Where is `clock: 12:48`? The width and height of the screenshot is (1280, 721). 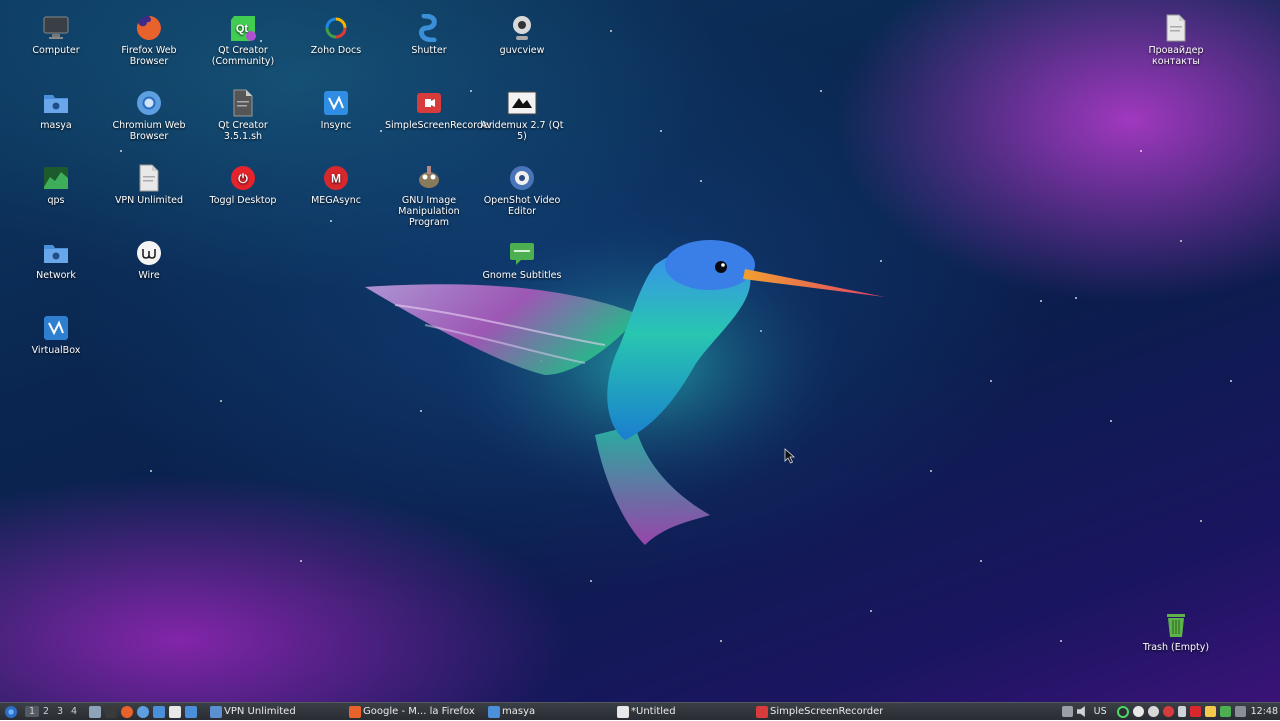
clock: 12:48 is located at coordinates (1264, 711).